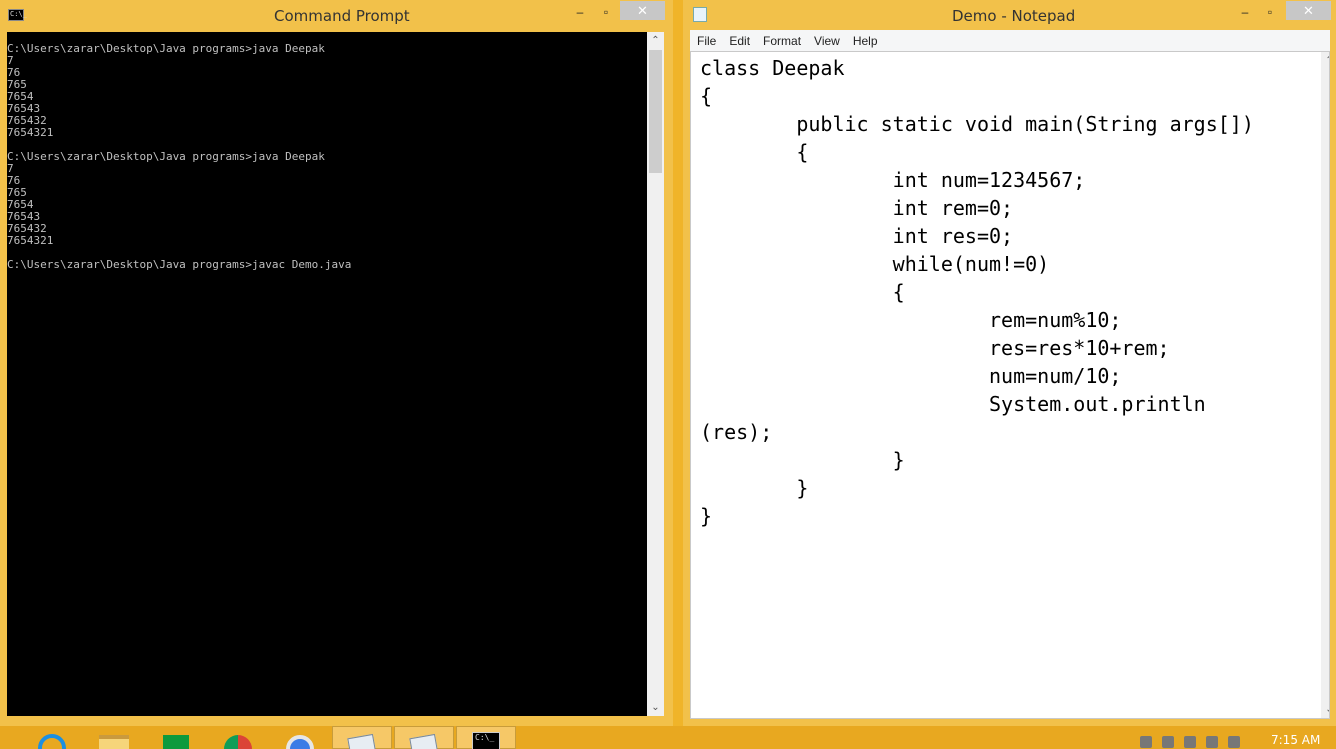 The width and height of the screenshot is (1336, 749). I want to click on internet-explorer-icon, so click(52, 737).